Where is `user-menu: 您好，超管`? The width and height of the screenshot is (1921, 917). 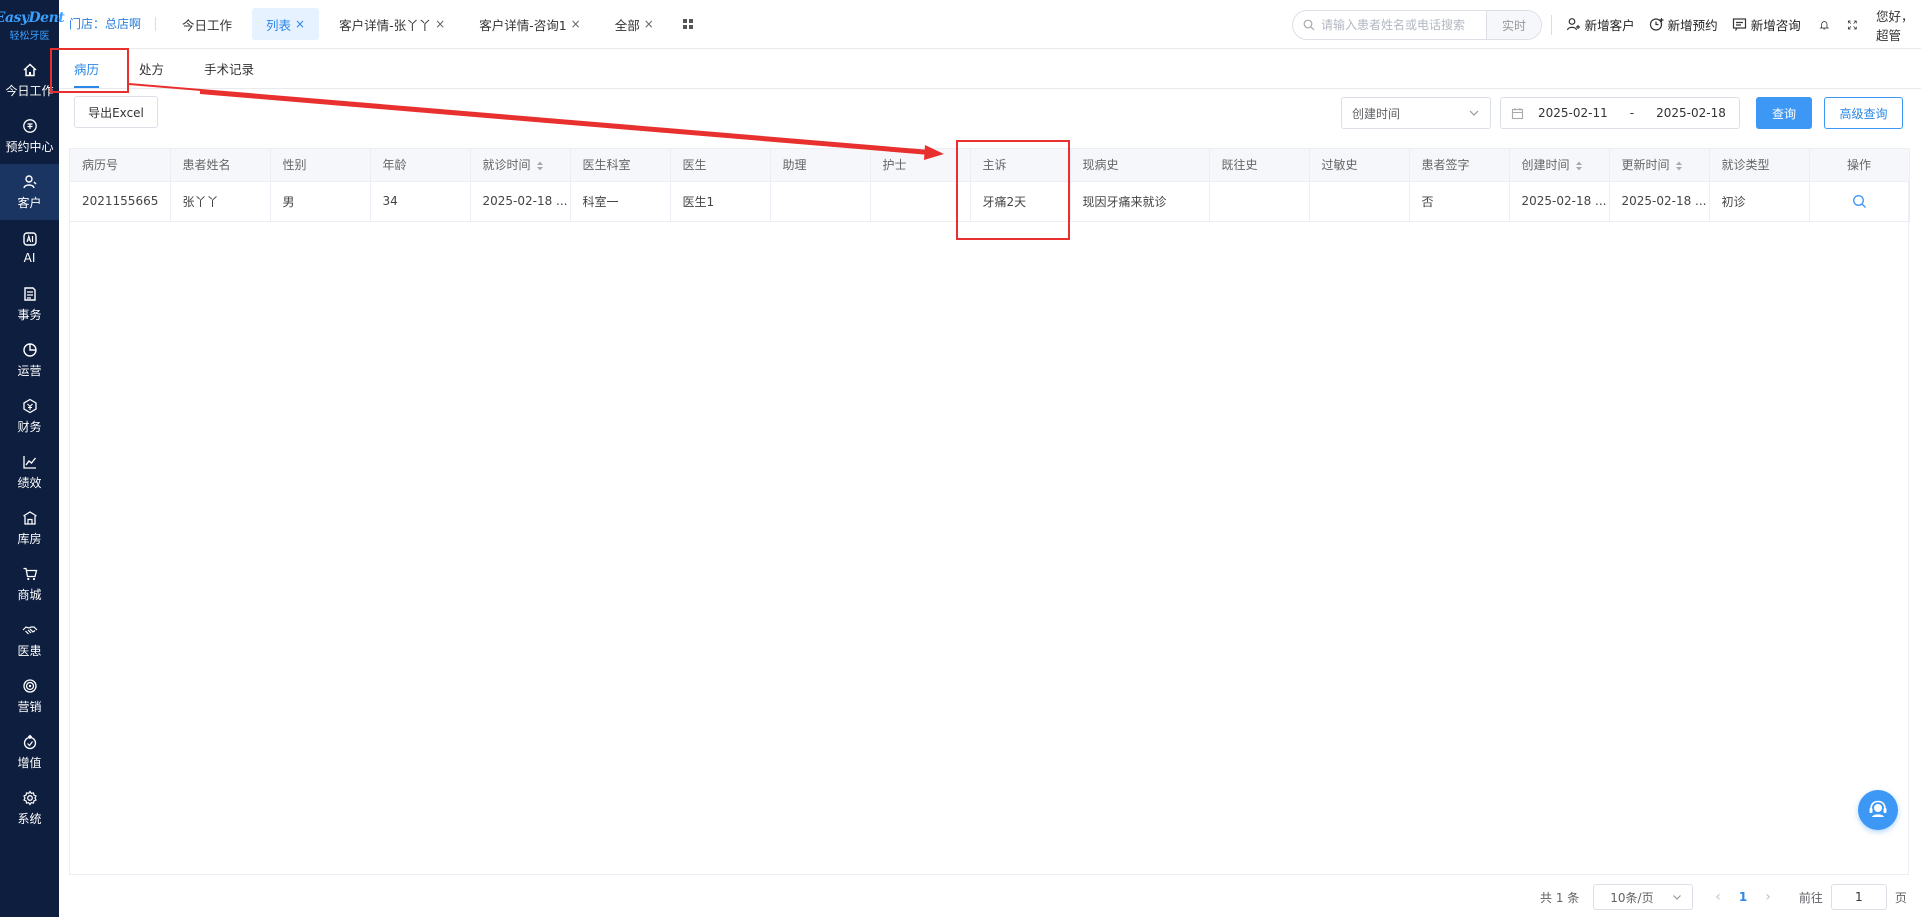
user-menu: 您好，超管 is located at coordinates (1898, 25).